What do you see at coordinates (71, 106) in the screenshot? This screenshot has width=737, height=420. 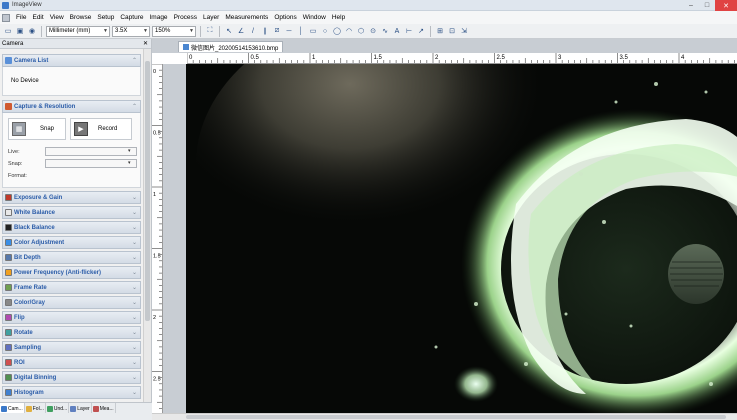 I see `section-capture-resolution: Capture & Resolution ⌃` at bounding box center [71, 106].